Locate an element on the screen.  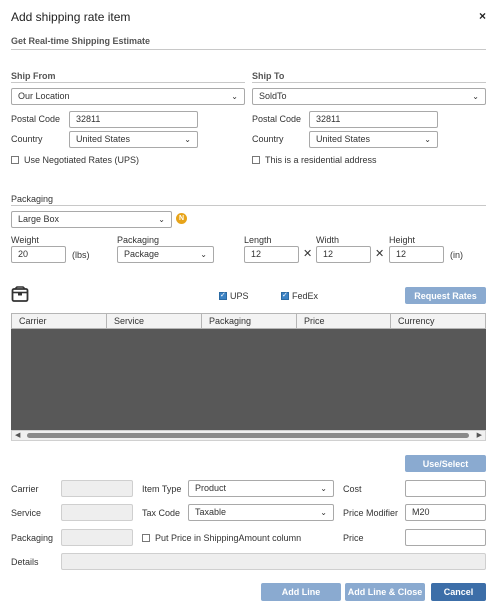
horizontal-scrollbar: ◀ ▶ is located at coordinates (248, 435).